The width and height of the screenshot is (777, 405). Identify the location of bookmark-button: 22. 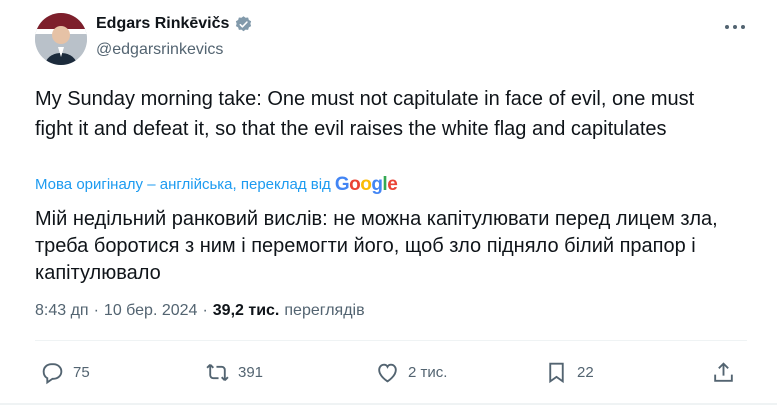
(569, 372).